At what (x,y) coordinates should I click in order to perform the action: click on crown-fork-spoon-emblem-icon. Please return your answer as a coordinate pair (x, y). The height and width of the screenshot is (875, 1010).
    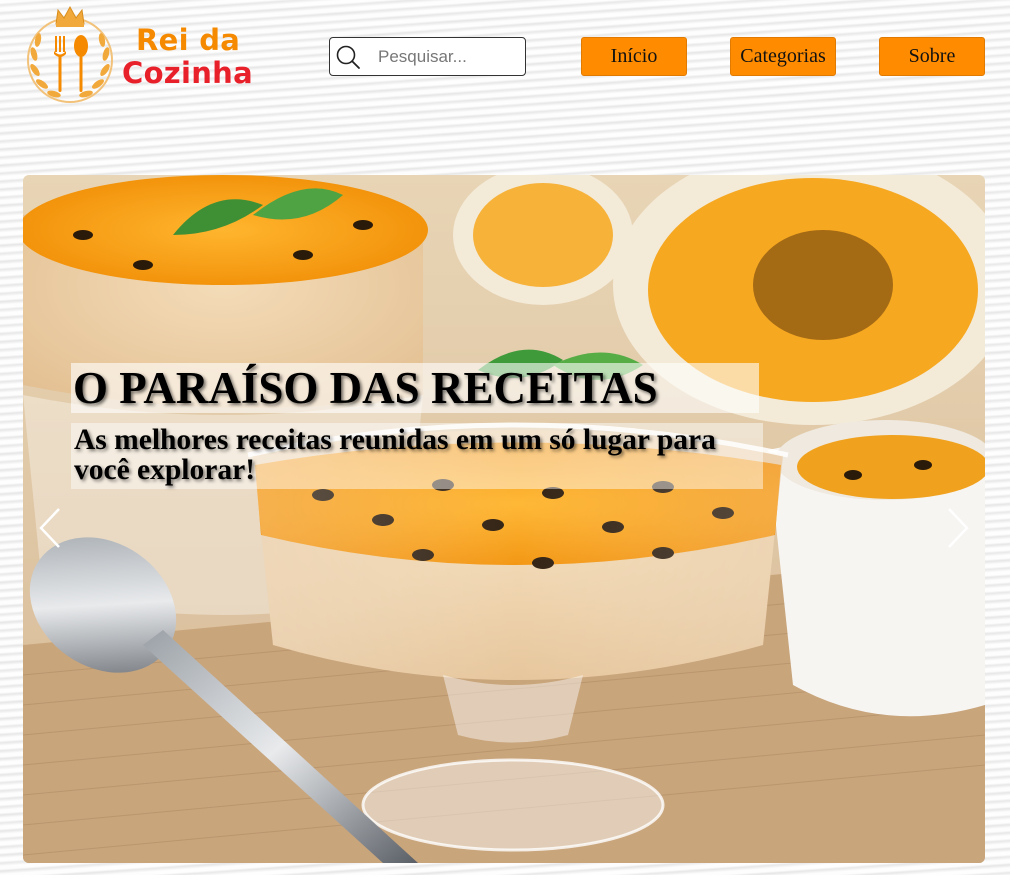
    Looking at the image, I should click on (70, 54).